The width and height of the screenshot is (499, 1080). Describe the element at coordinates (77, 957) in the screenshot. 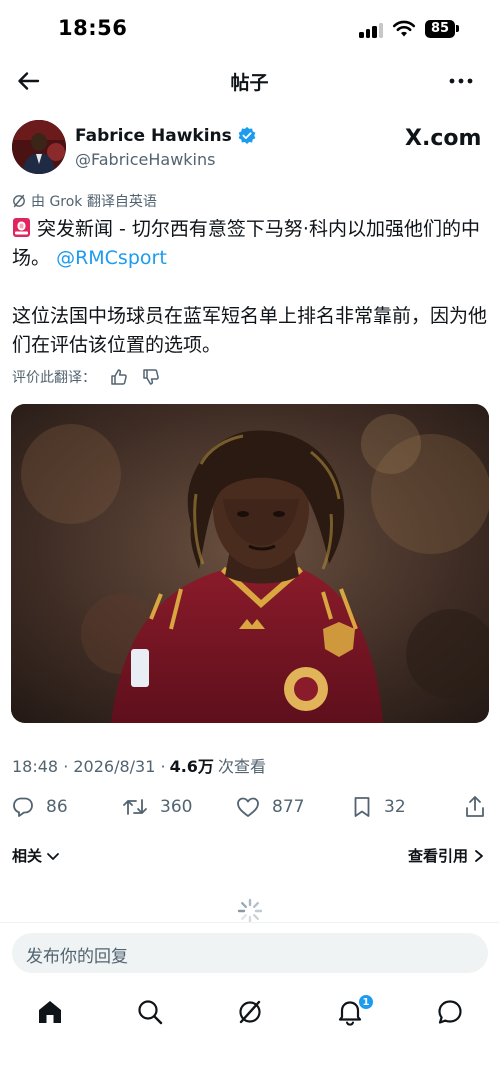

I see `reply-placeholder: 发布你的回复` at that location.